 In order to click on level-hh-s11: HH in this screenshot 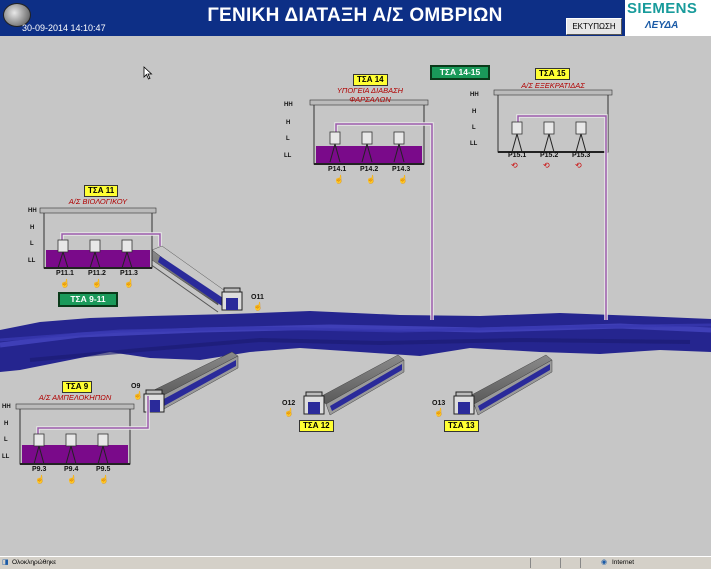, I will do `click(32, 211)`.